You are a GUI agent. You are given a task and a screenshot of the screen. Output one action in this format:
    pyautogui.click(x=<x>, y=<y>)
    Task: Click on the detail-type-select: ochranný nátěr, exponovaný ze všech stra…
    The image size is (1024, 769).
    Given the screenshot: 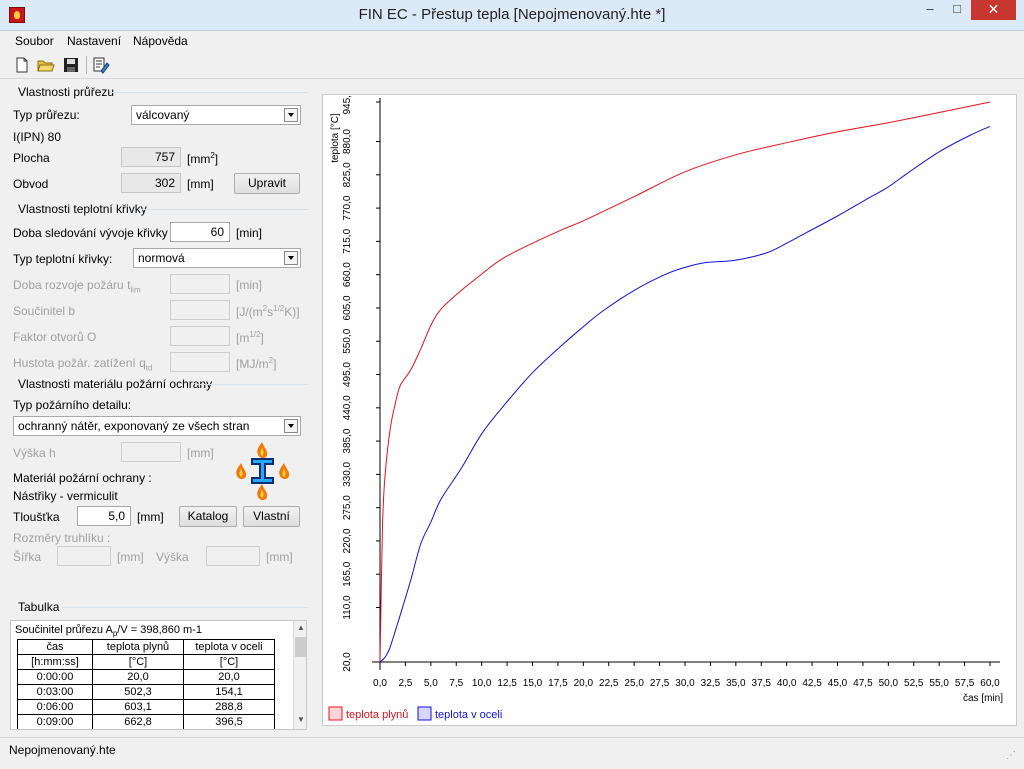 What is the action you would take?
    pyautogui.click(x=157, y=426)
    